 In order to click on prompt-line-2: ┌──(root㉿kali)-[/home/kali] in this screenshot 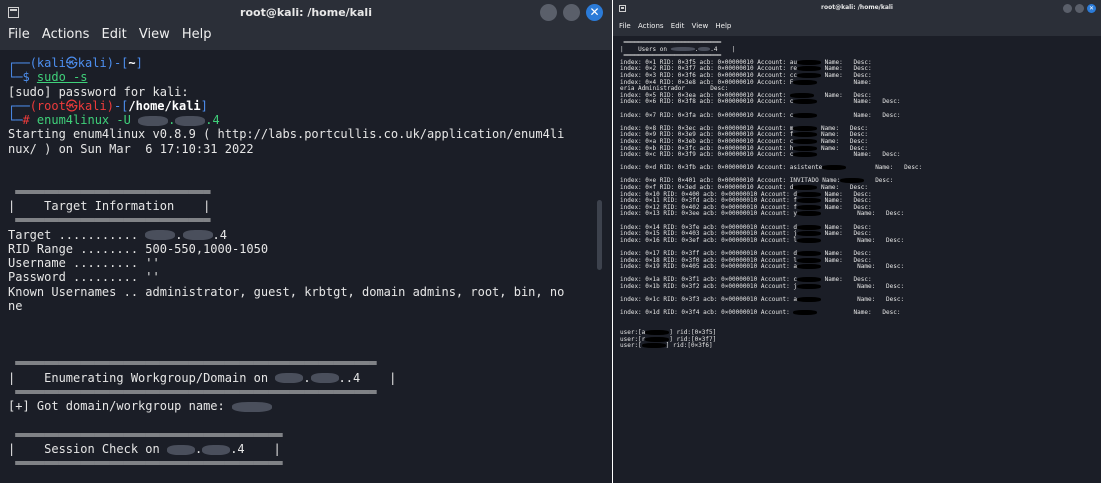, I will do `click(108, 105)`.